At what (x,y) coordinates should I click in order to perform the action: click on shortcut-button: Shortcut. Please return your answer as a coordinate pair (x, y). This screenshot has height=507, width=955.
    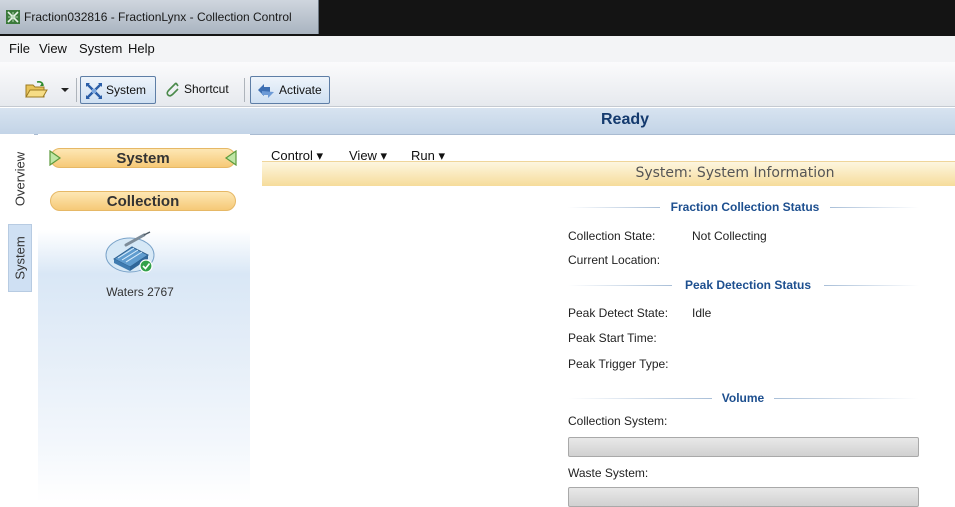
    Looking at the image, I should click on (198, 90).